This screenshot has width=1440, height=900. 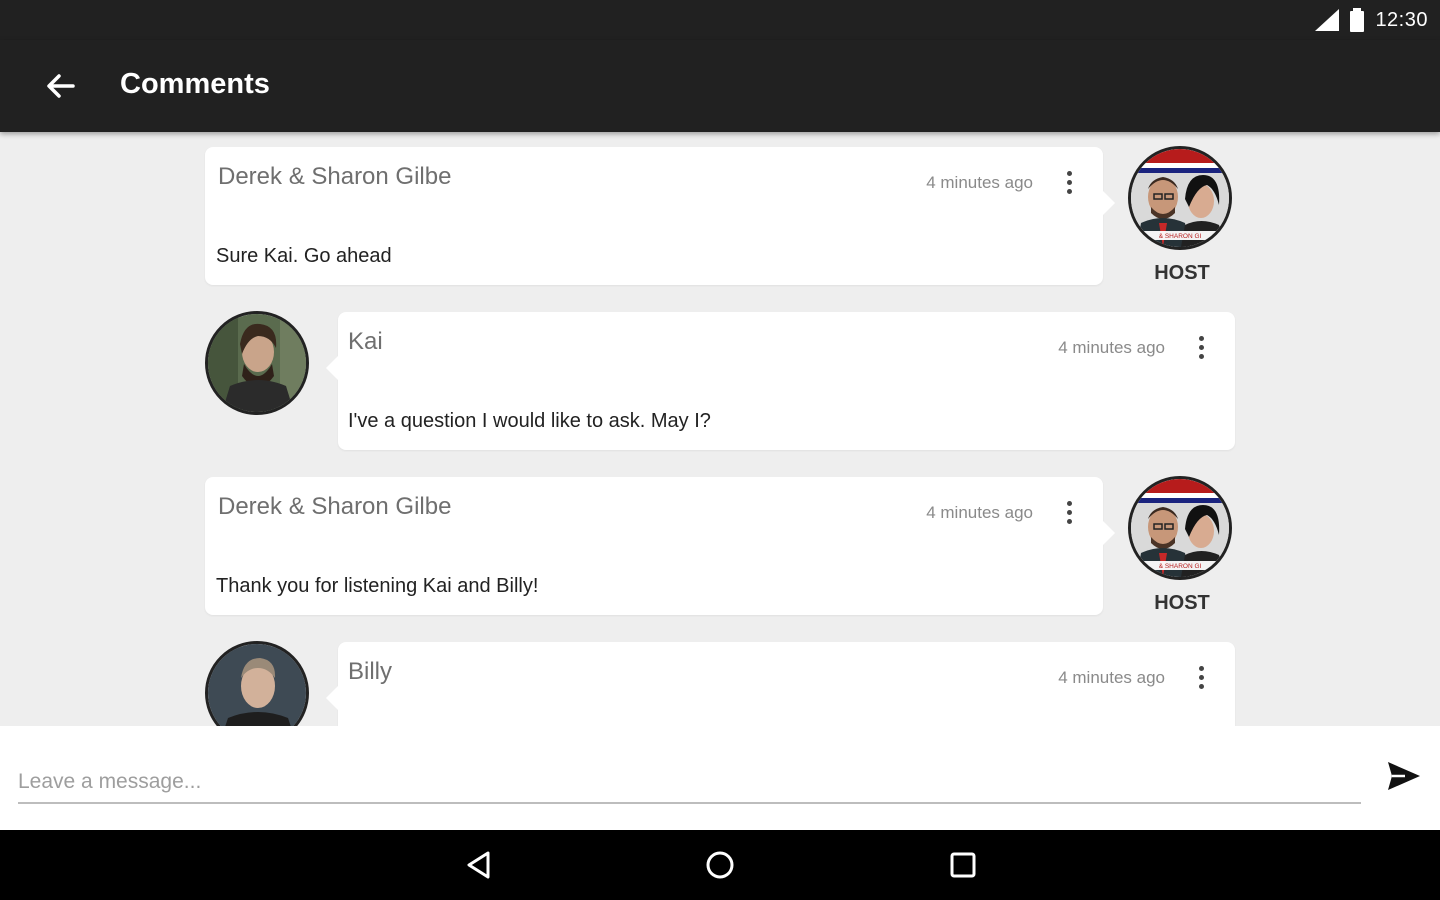 I want to click on arrow-back-icon, so click(x=61, y=86).